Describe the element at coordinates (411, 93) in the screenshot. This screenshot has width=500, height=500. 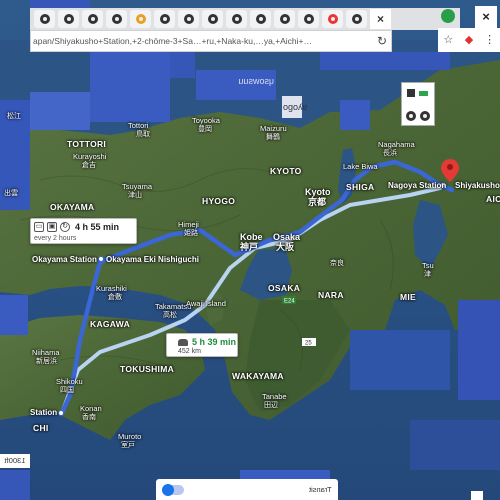
I see `layer-icon` at that location.